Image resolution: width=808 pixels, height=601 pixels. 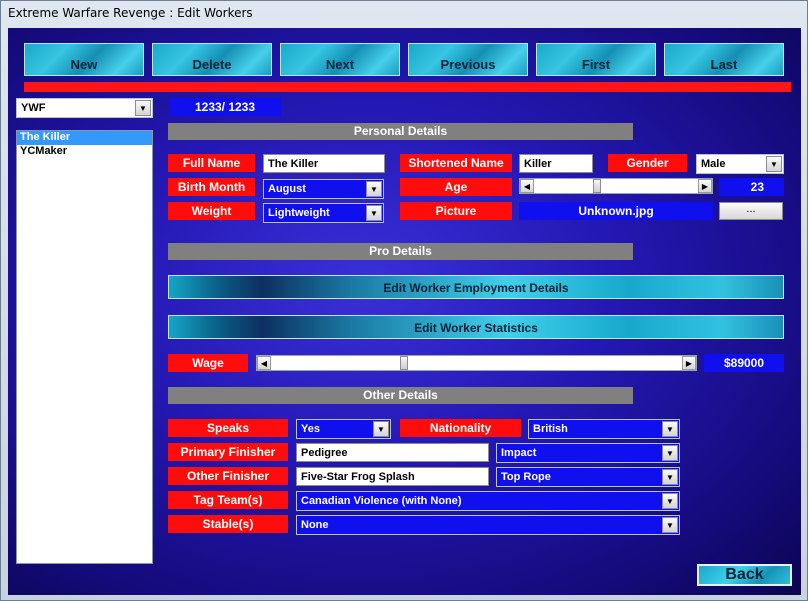 What do you see at coordinates (476, 327) in the screenshot?
I see `edit-statistics-button: Edit Worker Statistics` at bounding box center [476, 327].